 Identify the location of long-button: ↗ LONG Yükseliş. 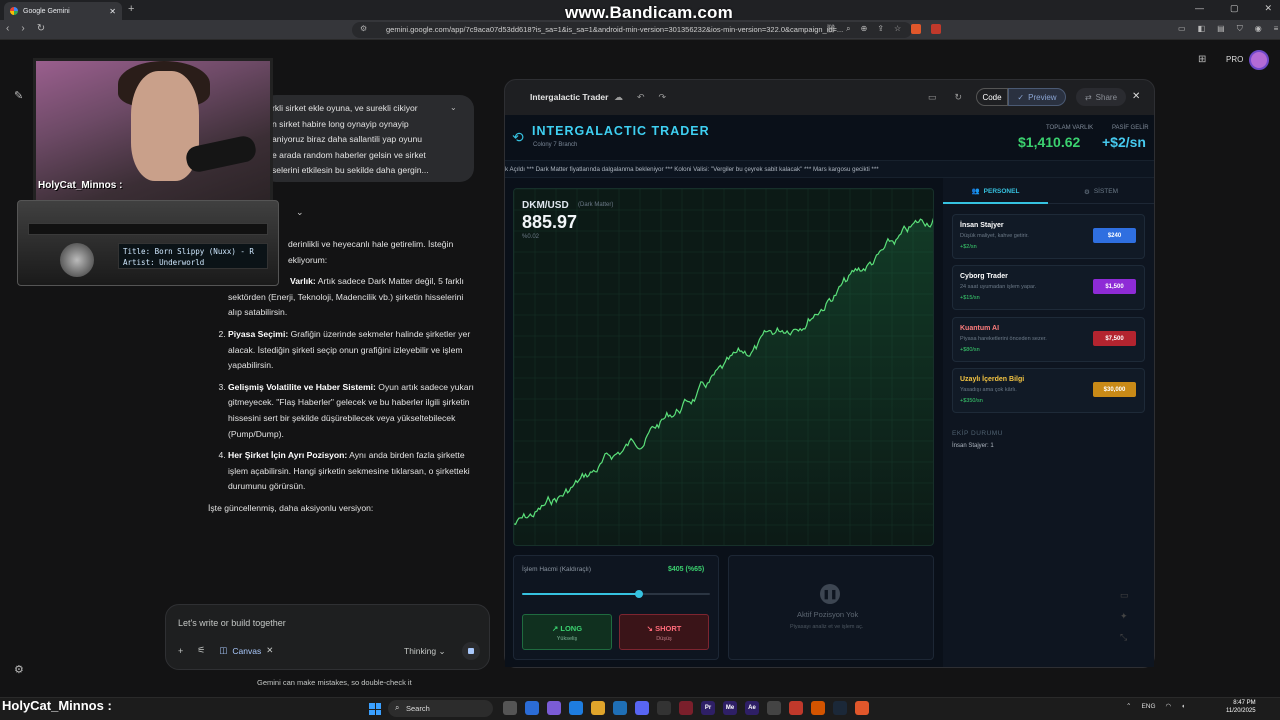
(567, 632).